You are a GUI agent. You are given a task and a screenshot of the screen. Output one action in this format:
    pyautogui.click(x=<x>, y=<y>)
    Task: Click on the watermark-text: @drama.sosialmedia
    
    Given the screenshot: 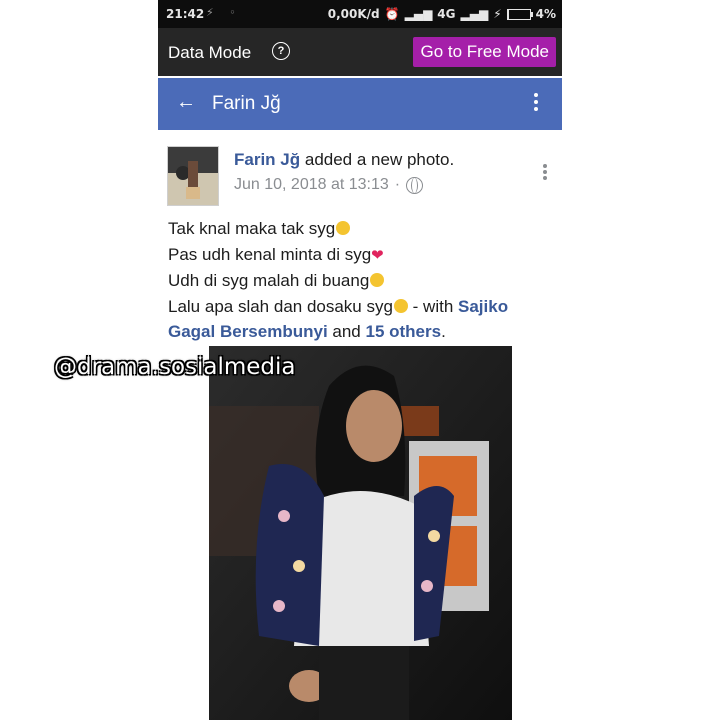 What is the action you would take?
    pyautogui.click(x=175, y=367)
    